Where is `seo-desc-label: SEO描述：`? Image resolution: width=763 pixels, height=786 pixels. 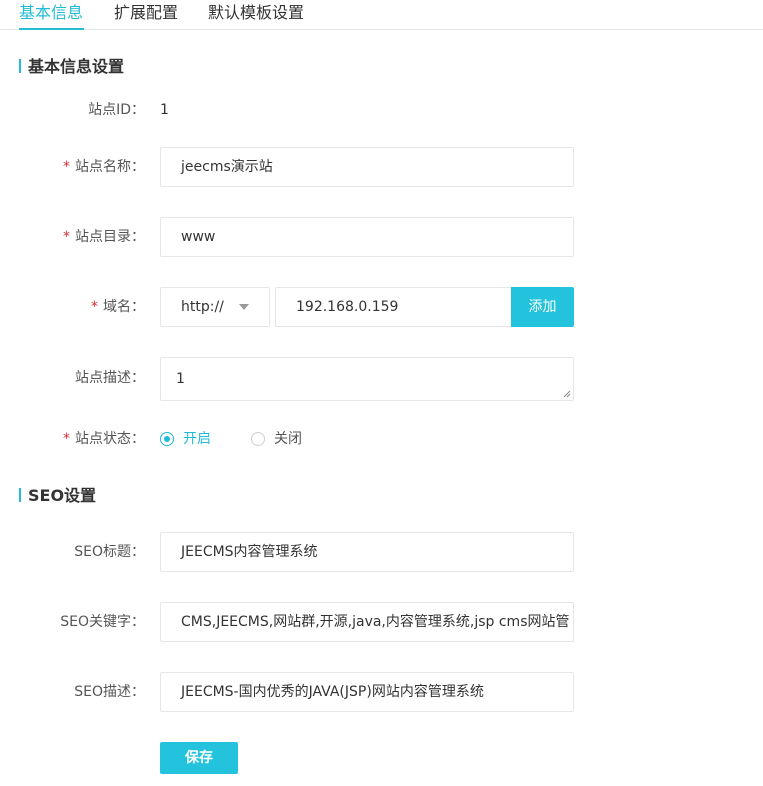 seo-desc-label: SEO描述： is located at coordinates (109, 692).